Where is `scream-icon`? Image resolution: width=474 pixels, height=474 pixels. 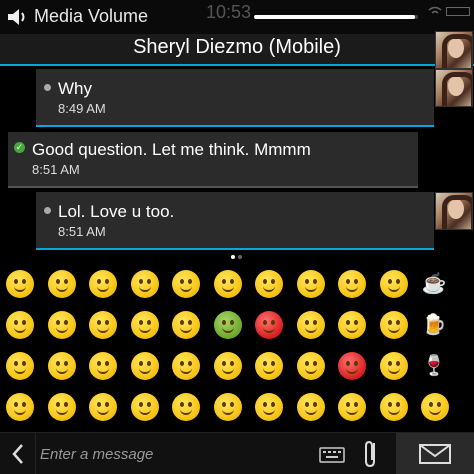 scream-icon is located at coordinates (352, 407).